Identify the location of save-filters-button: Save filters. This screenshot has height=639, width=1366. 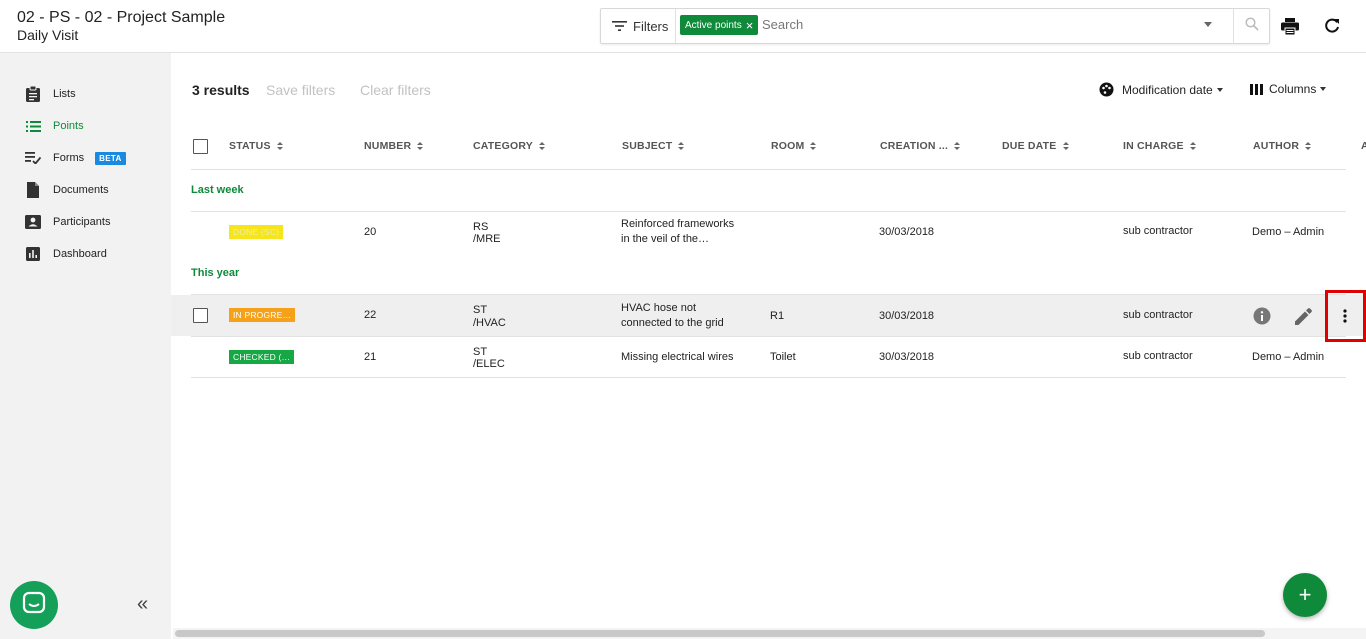
(300, 90).